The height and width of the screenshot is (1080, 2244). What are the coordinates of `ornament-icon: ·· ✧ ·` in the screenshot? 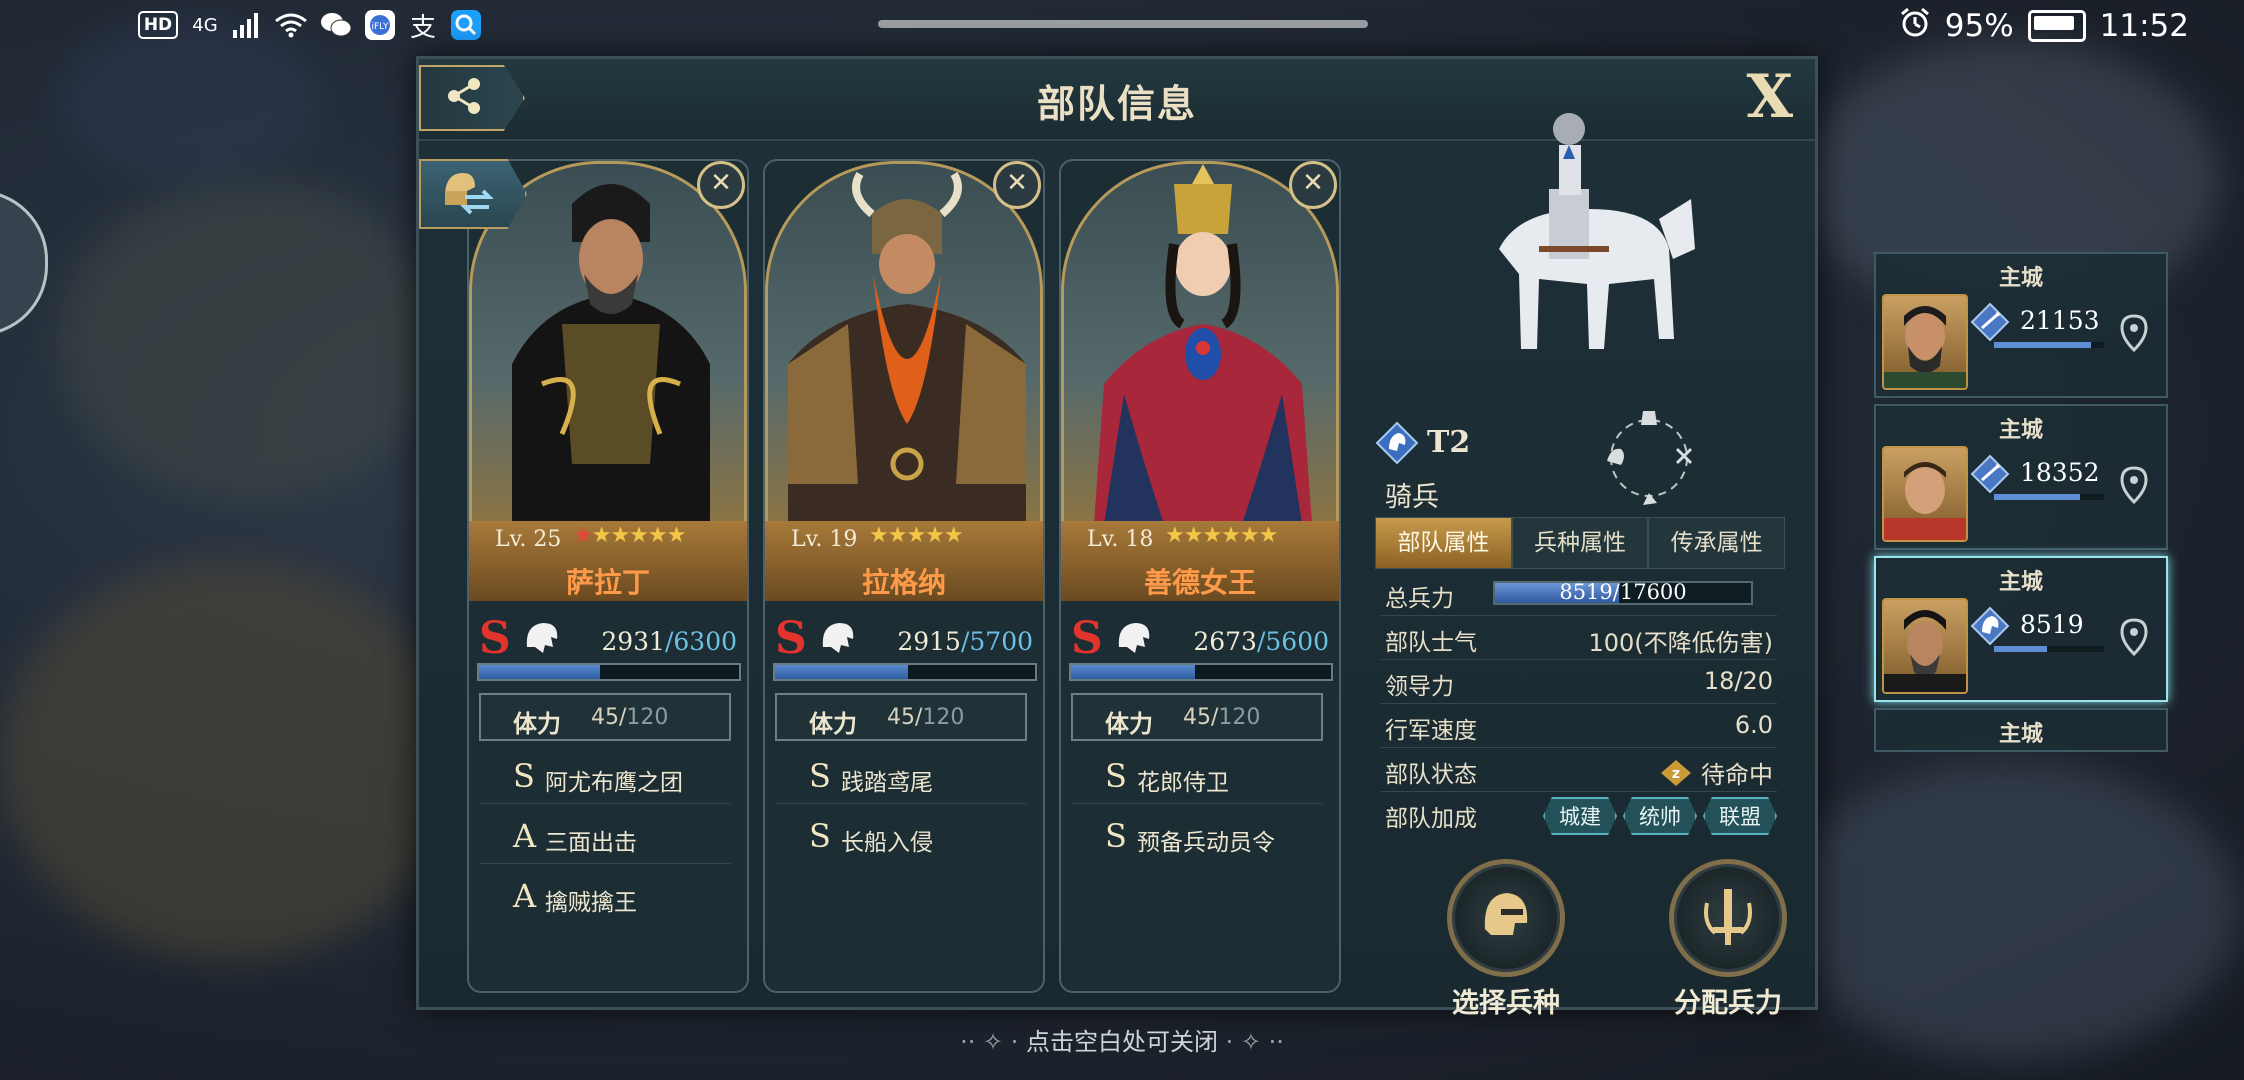 It's located at (989, 1042).